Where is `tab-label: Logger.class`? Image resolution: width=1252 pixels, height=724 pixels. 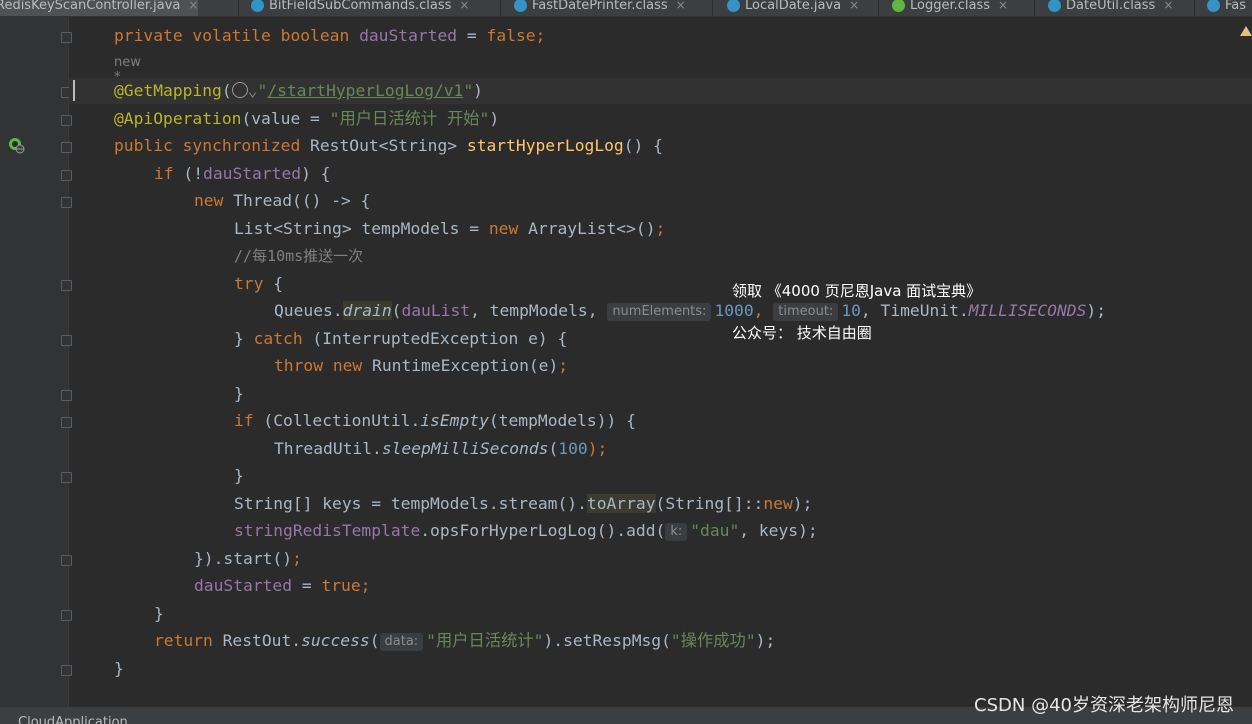
tab-label: Logger.class is located at coordinates (950, 6).